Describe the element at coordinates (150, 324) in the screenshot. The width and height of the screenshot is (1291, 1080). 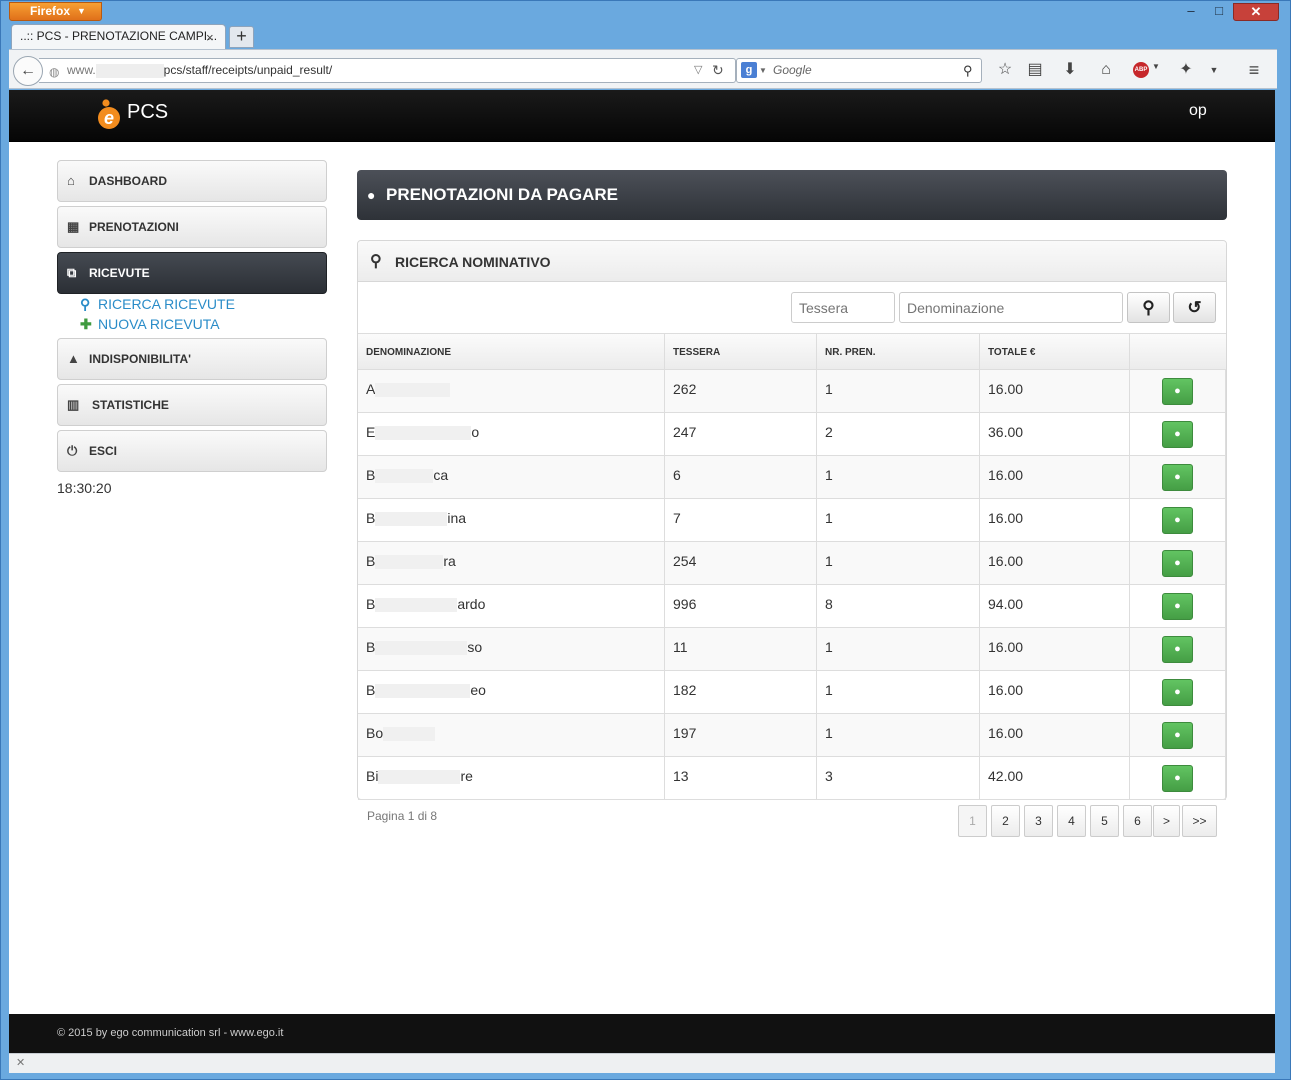
I see `subitem-nuova-ricevuta: ✚ NUOVA RICEVUTA` at that location.